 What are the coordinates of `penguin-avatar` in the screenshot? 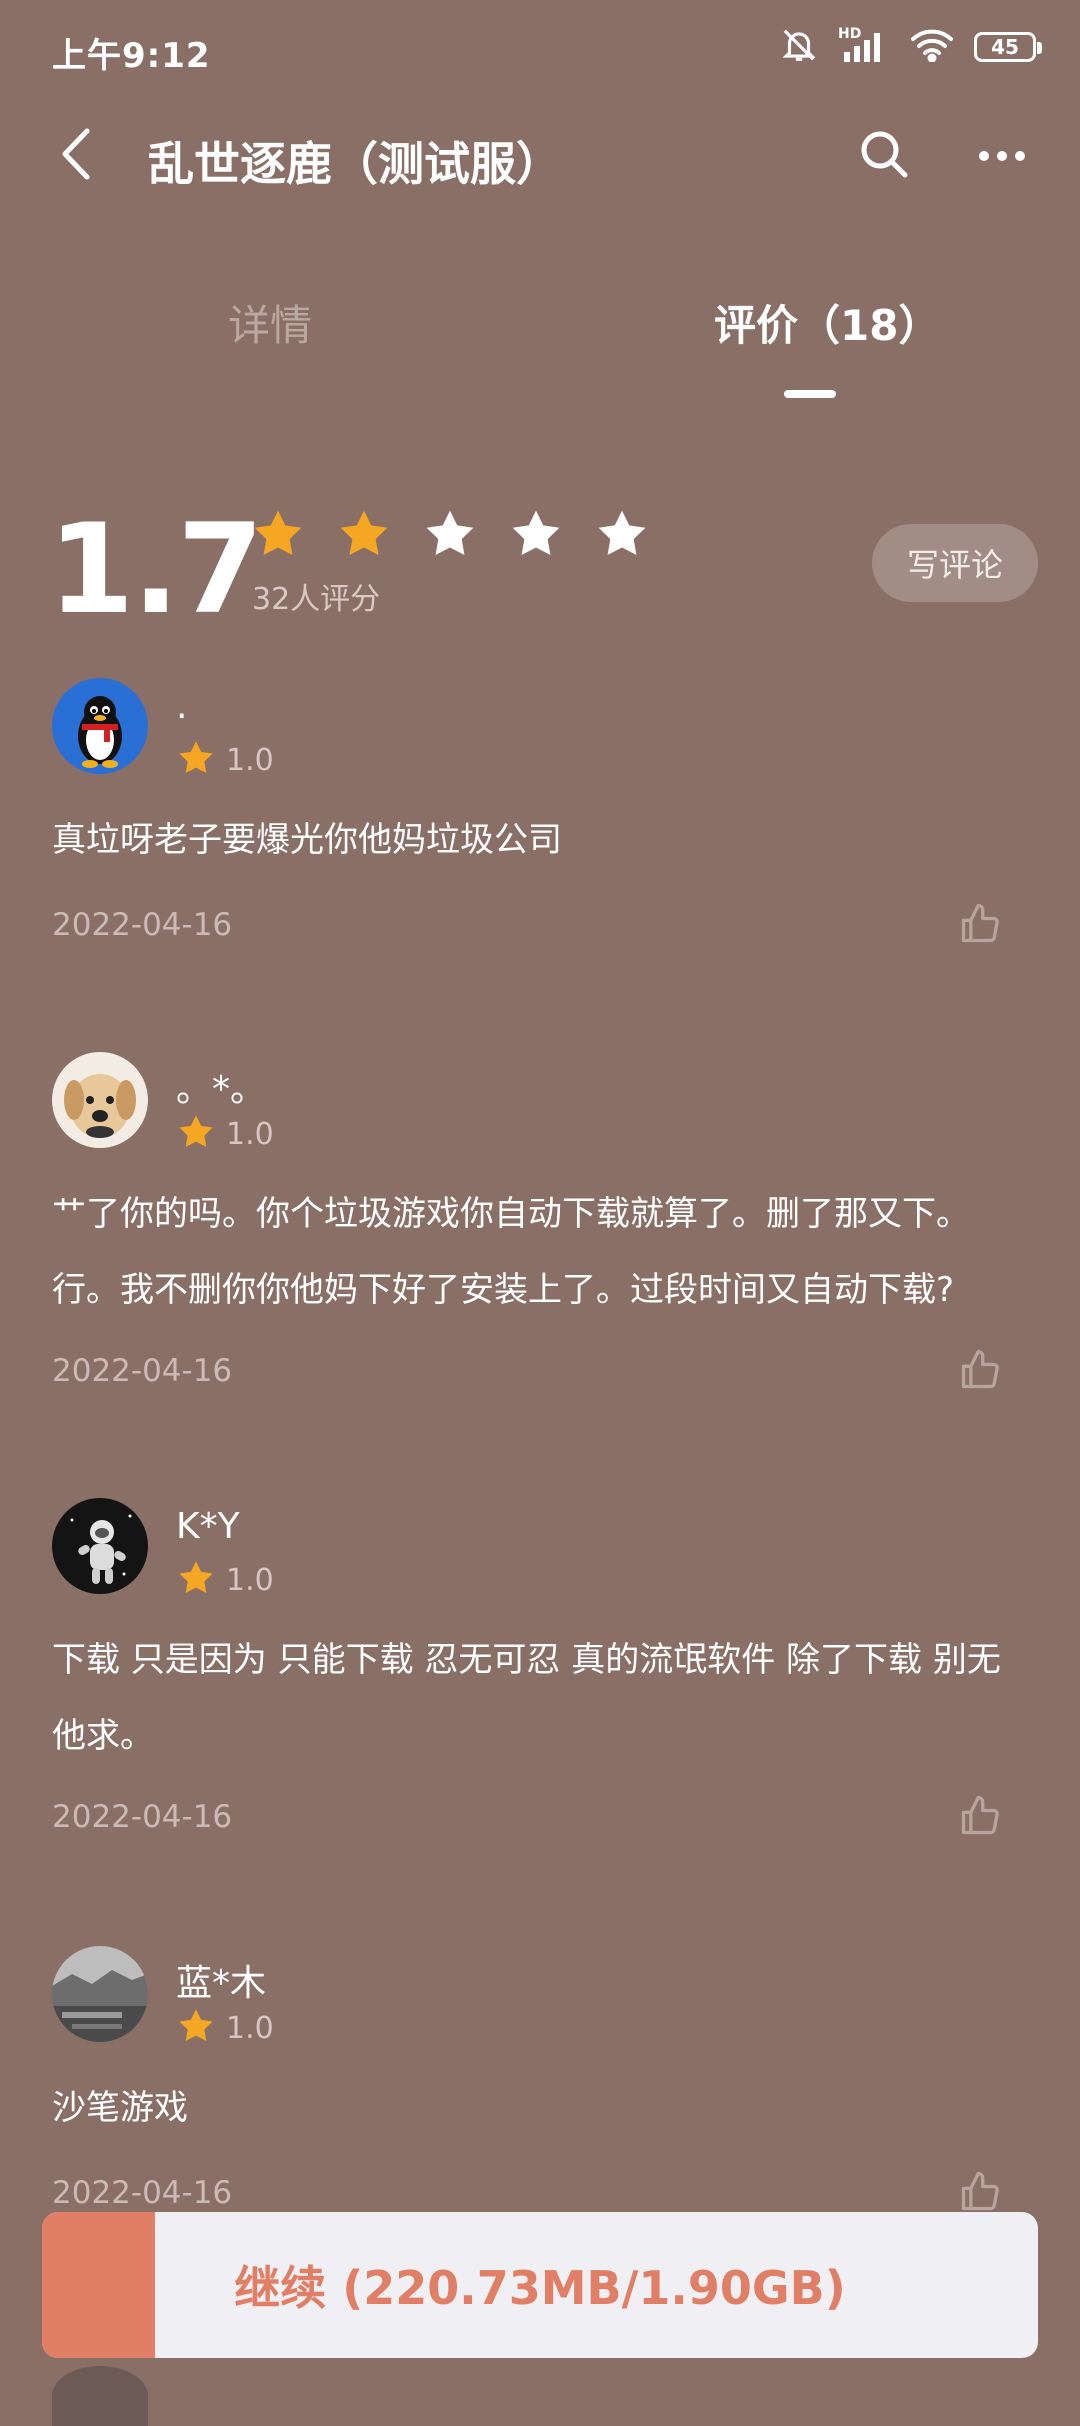 It's located at (100, 726).